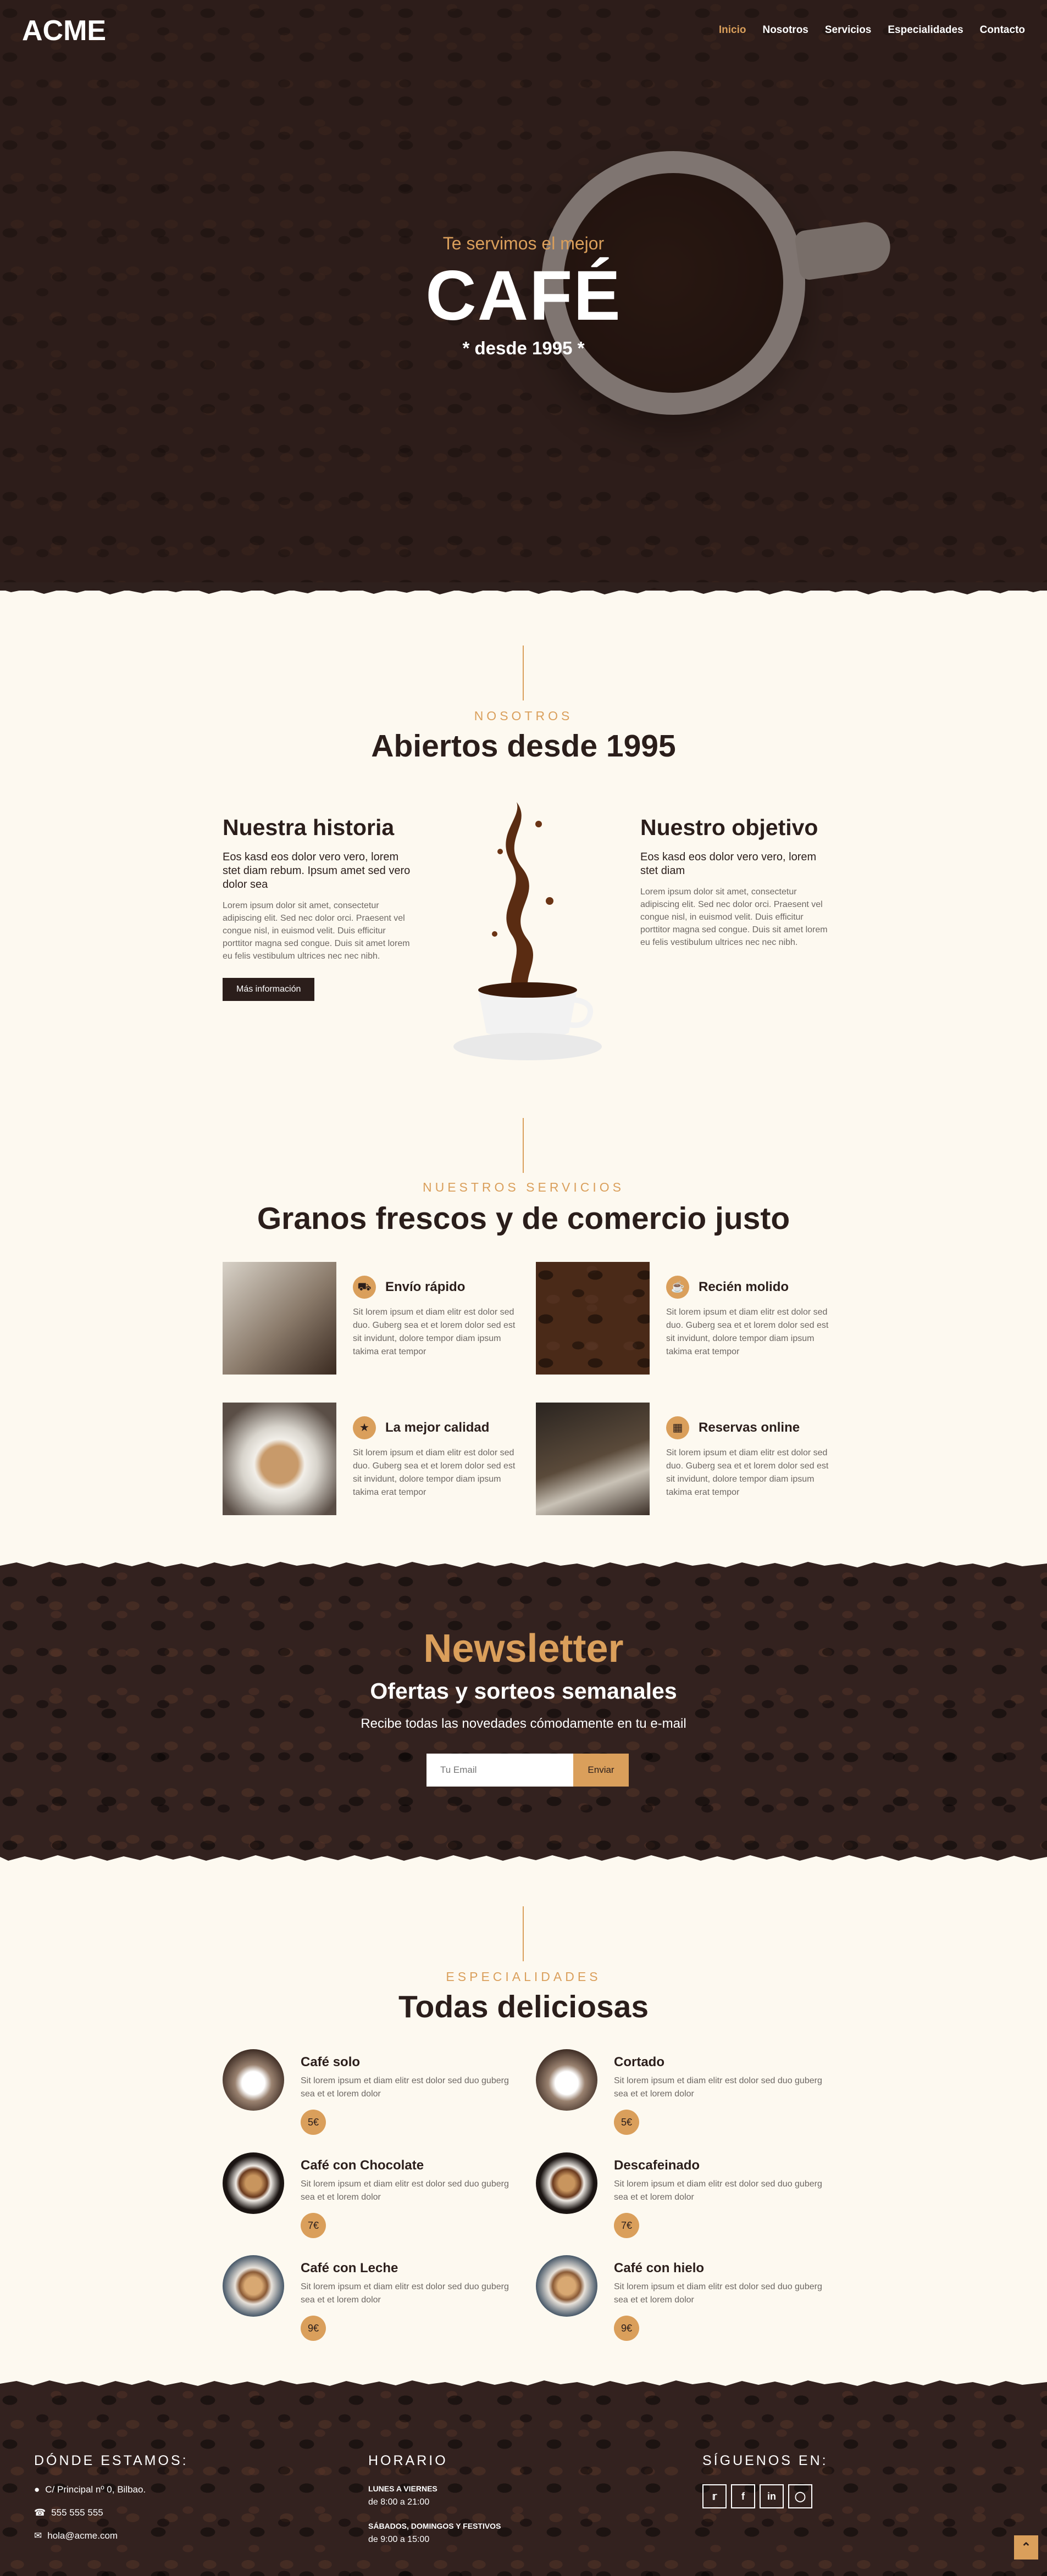 Image resolution: width=1047 pixels, height=2576 pixels. Describe the element at coordinates (64, 30) in the screenshot. I see `logo: ACME` at that location.